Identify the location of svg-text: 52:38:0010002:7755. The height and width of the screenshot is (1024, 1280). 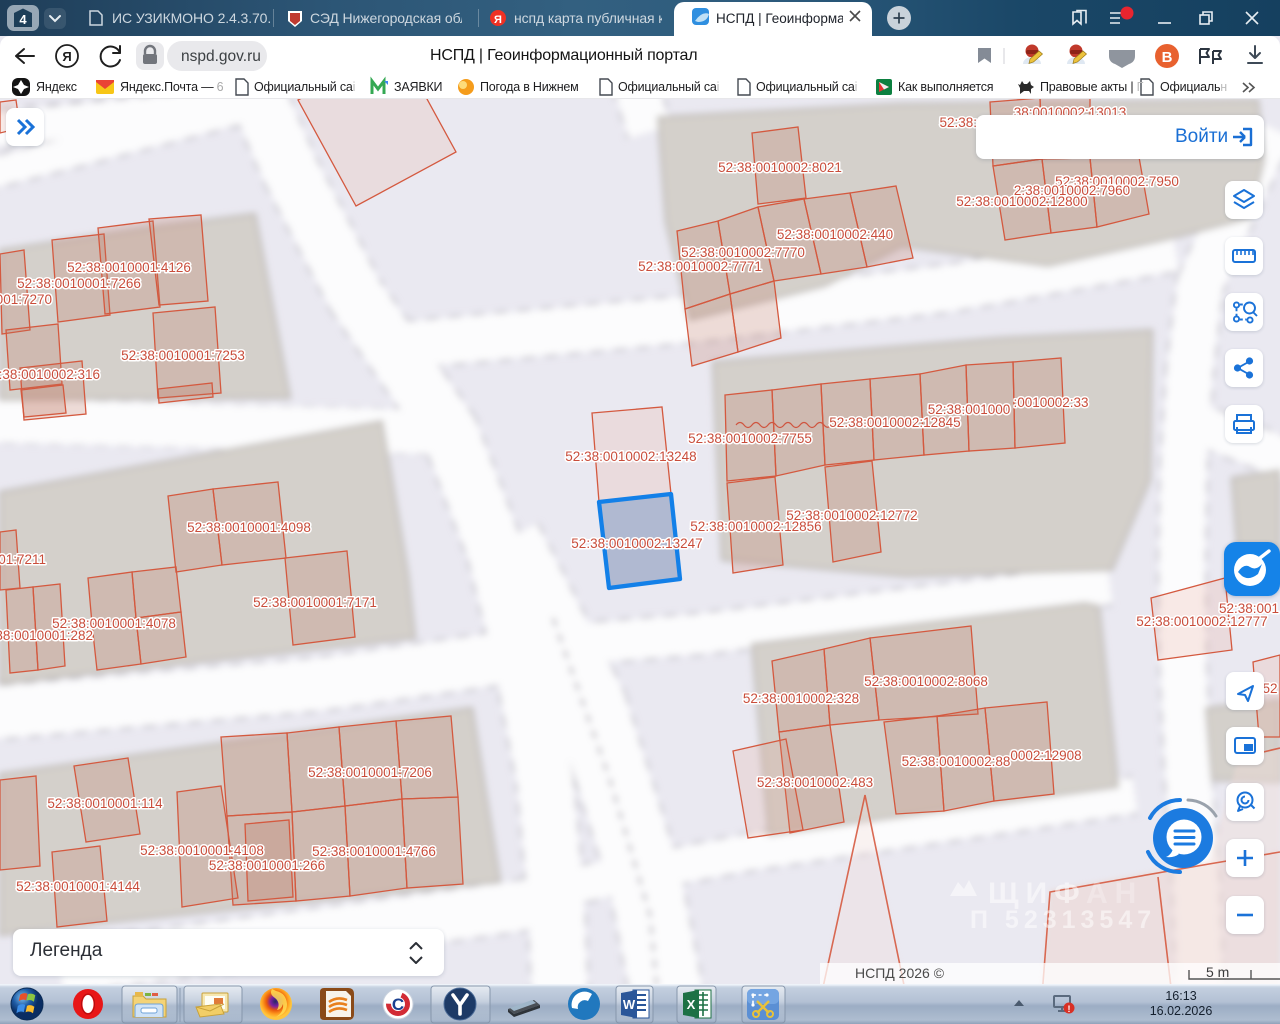
(750, 438).